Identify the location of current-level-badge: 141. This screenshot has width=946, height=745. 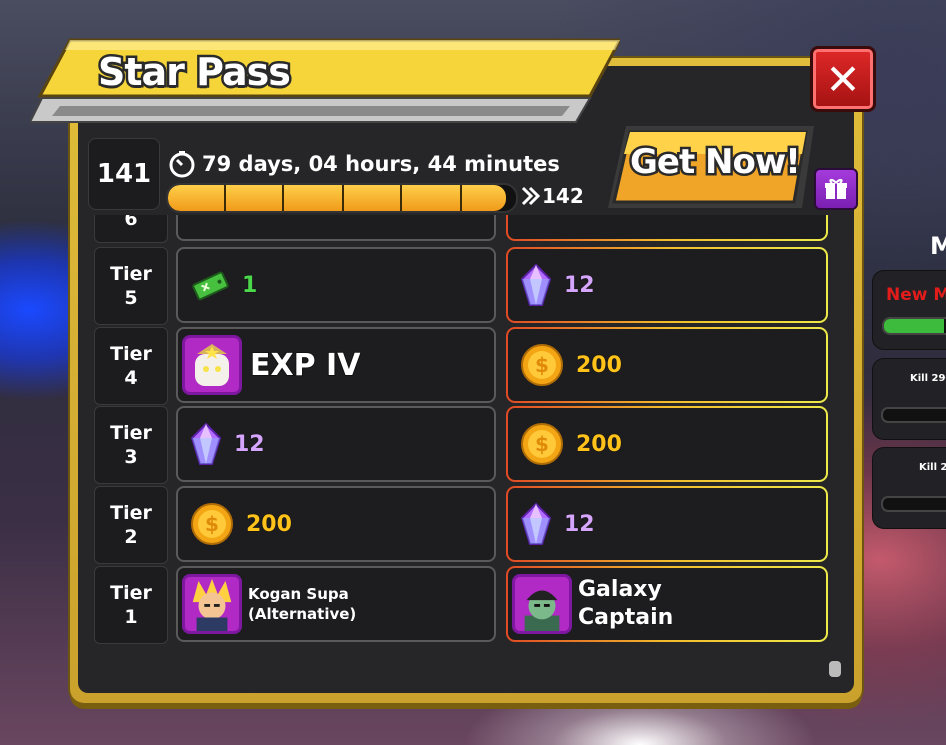
(124, 174).